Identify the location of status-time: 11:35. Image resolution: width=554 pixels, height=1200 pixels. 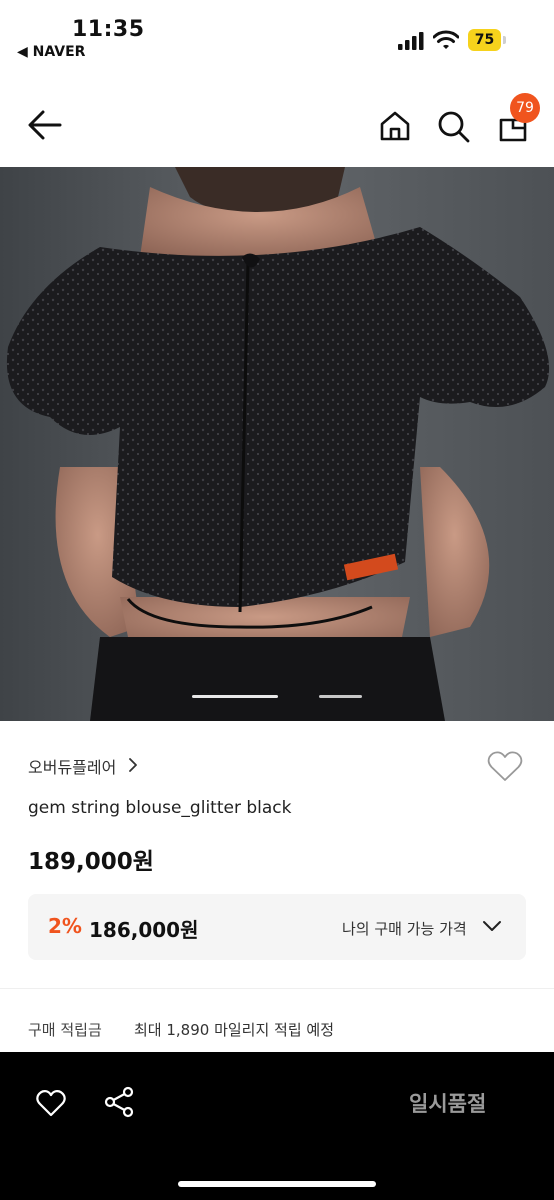
(108, 29).